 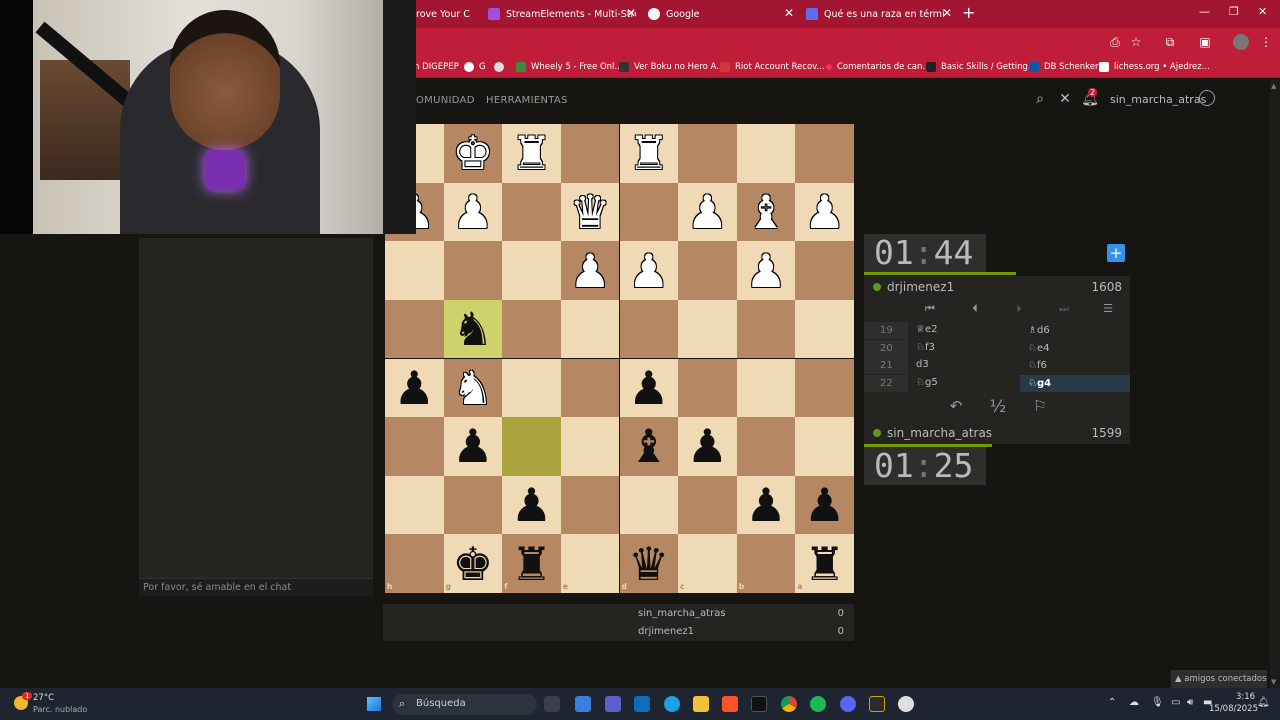 What do you see at coordinates (436, 67) in the screenshot?
I see `bookmark-digepep: n DIGEPEP` at bounding box center [436, 67].